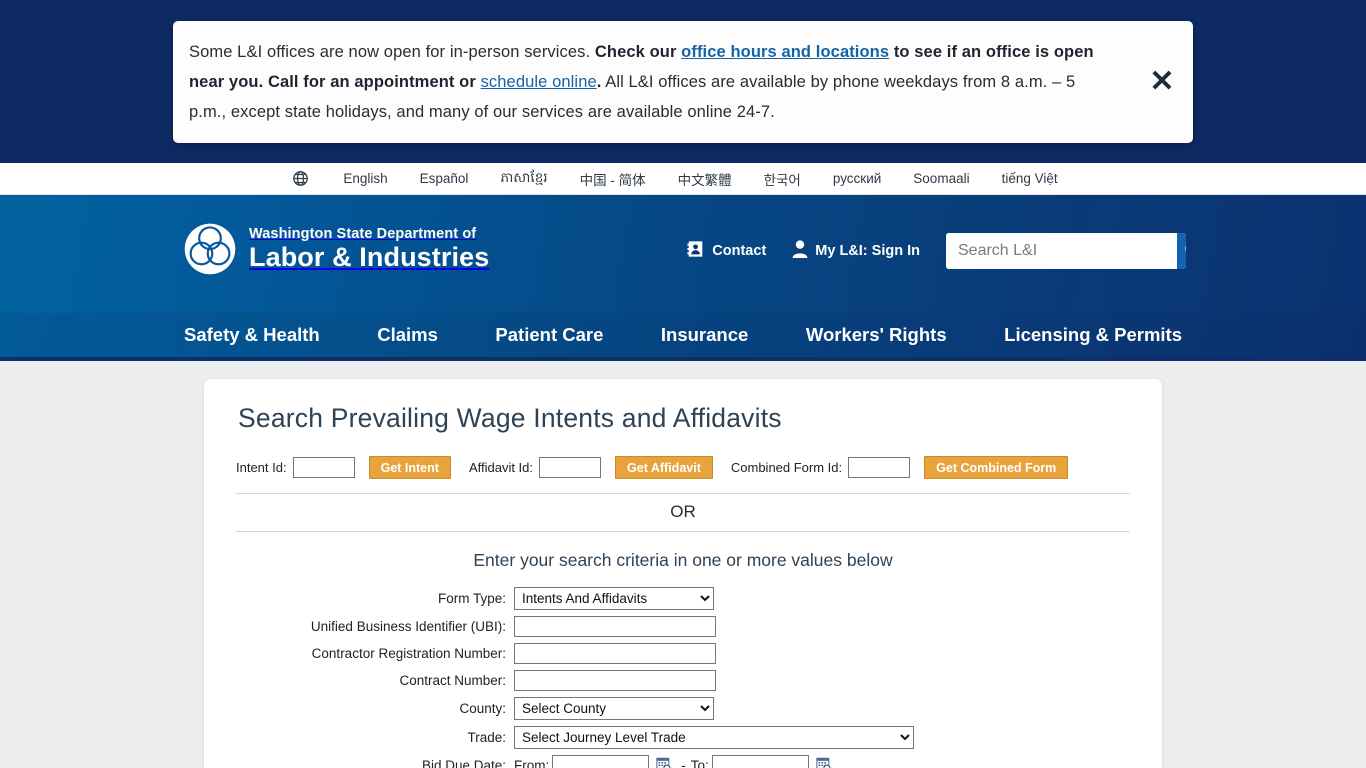  I want to click on contractor-registration-label: Contractor Registration Number:, so click(408, 653).